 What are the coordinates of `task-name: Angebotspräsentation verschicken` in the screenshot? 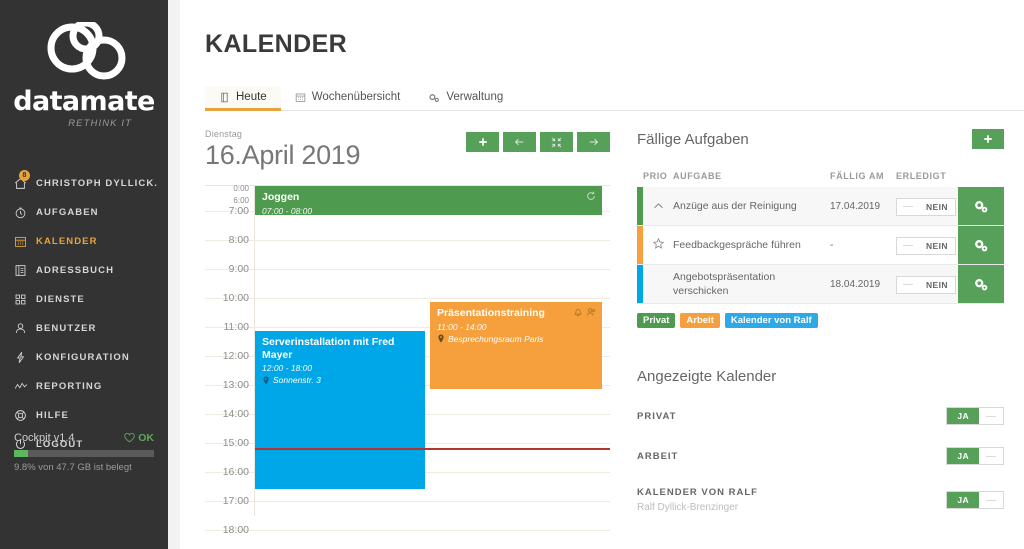 It's located at (724, 283).